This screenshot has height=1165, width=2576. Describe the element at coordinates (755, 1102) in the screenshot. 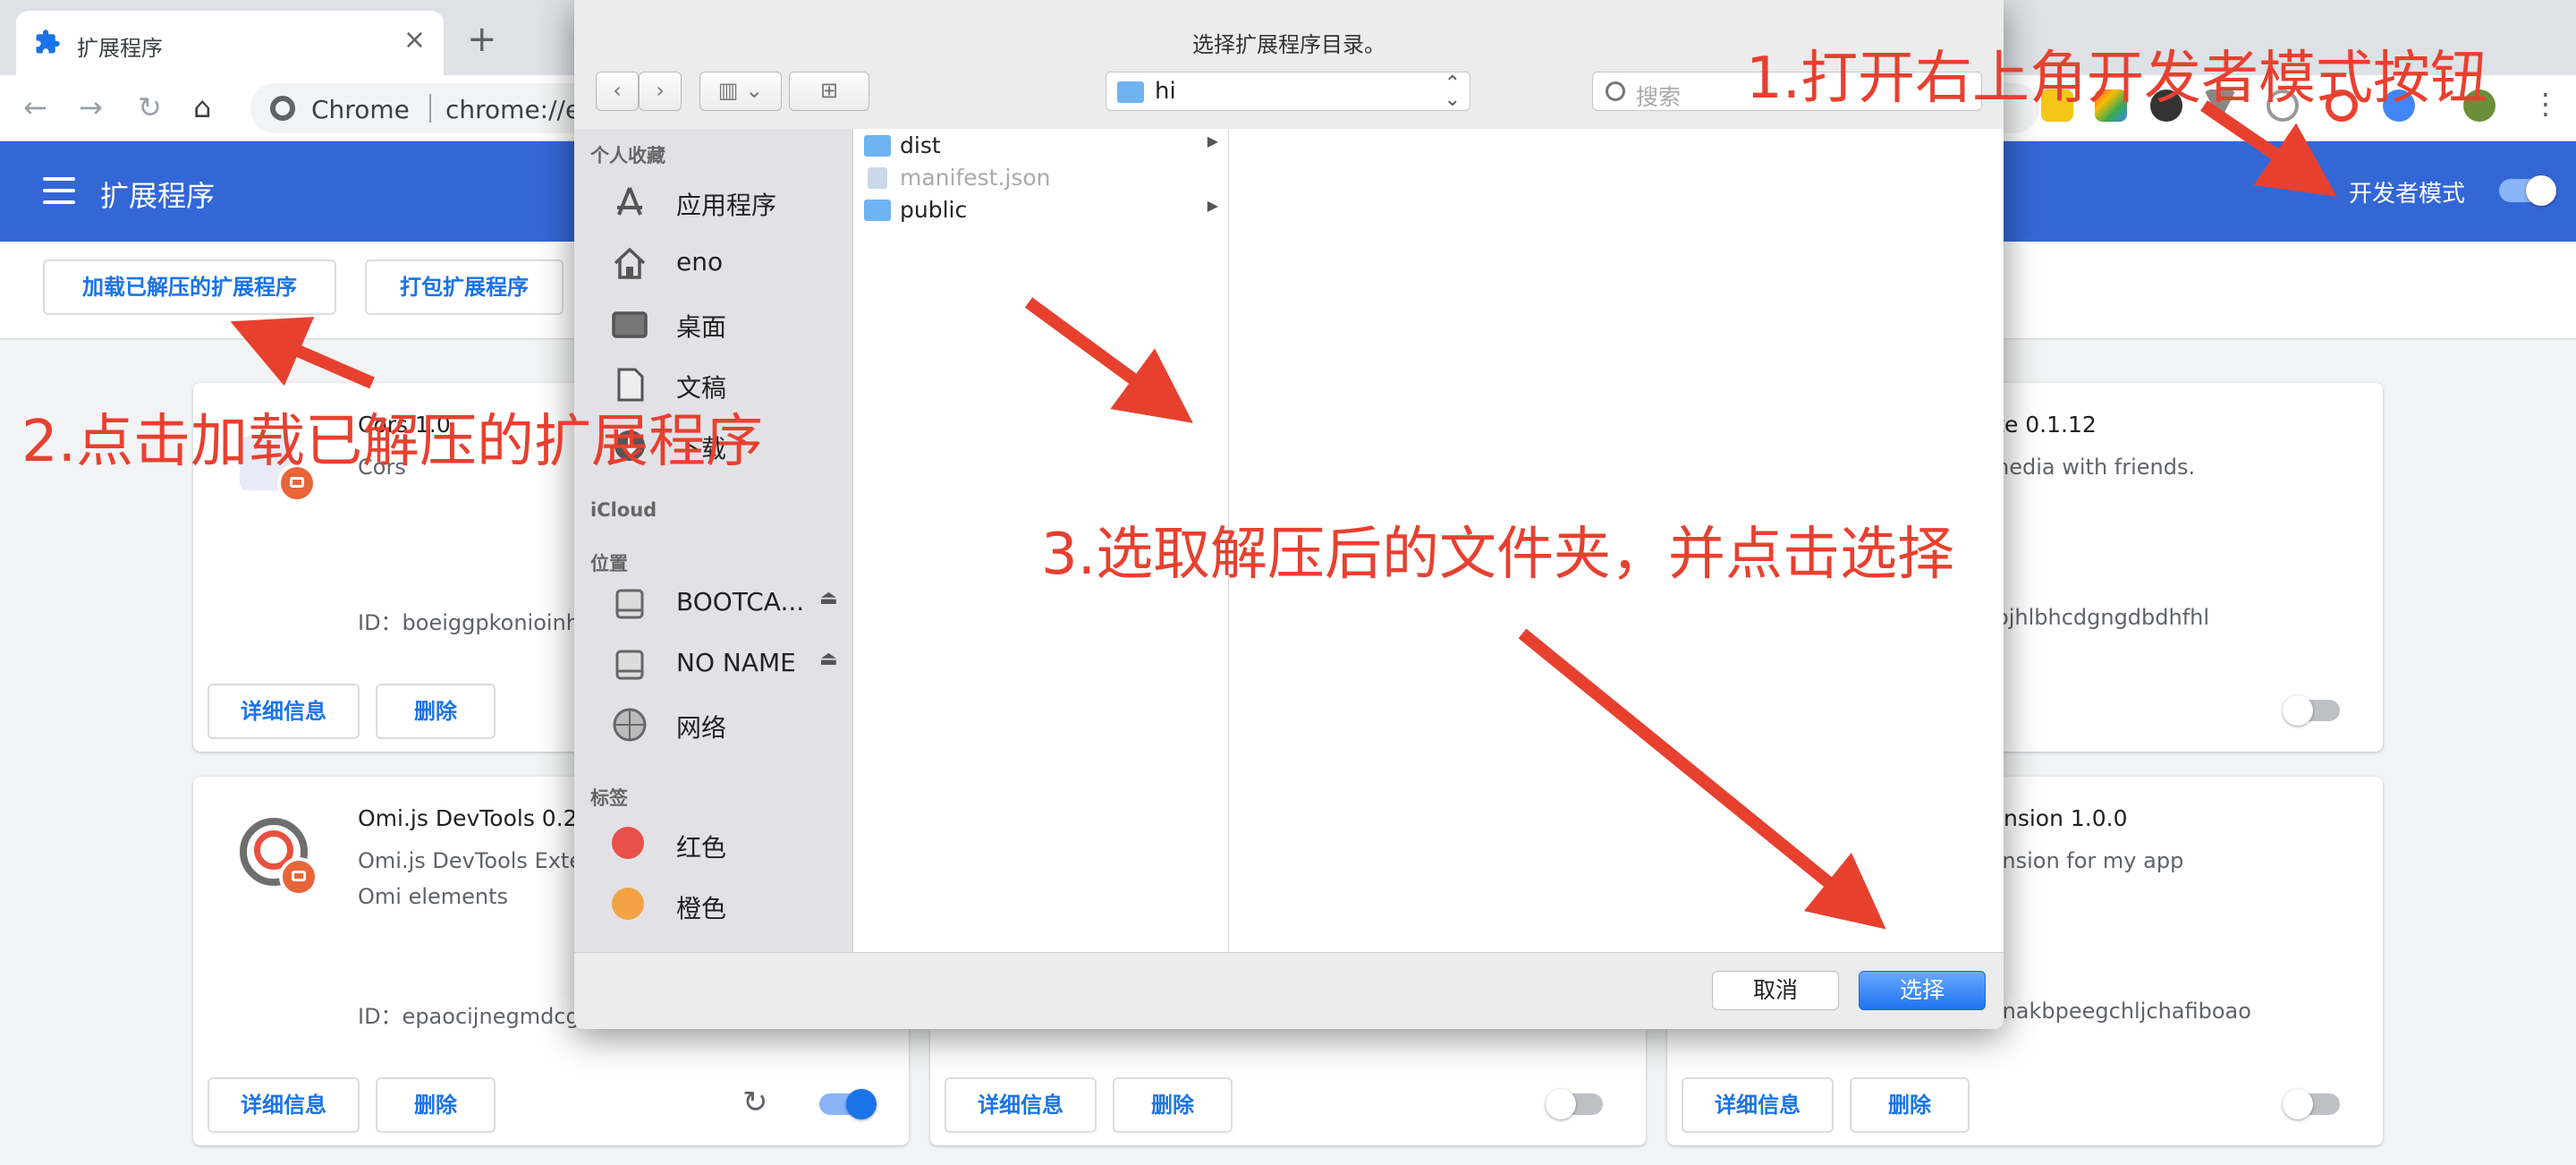

I see `reload-extension-icon: ↻` at that location.